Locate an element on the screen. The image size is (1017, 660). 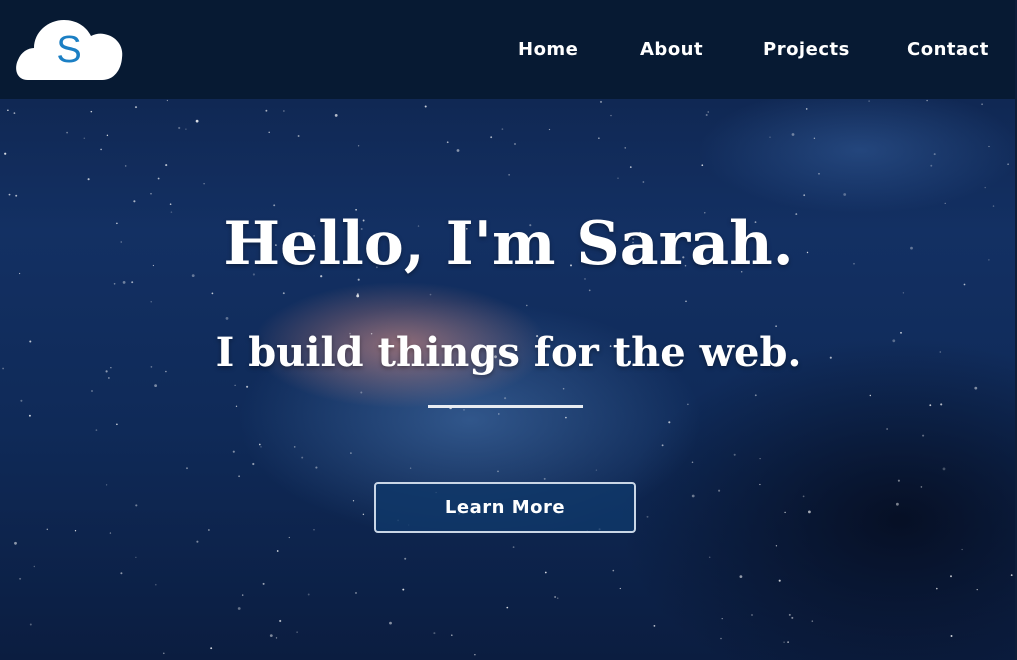
logo-letter: S is located at coordinates (69, 50).